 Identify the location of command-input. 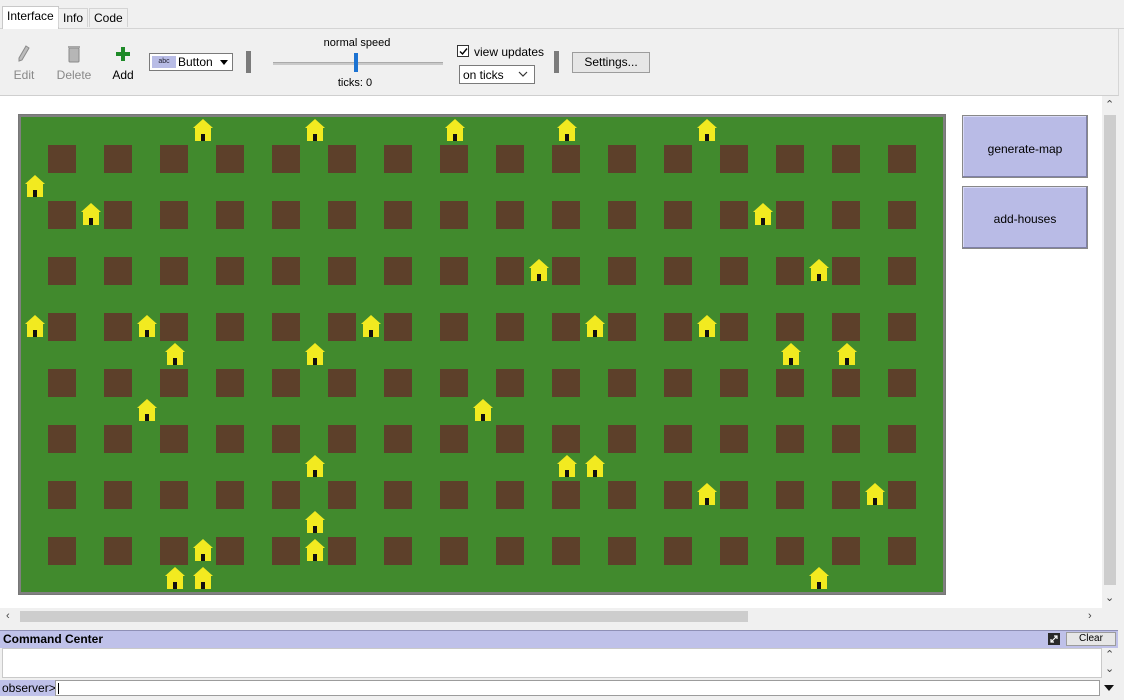
(577, 688).